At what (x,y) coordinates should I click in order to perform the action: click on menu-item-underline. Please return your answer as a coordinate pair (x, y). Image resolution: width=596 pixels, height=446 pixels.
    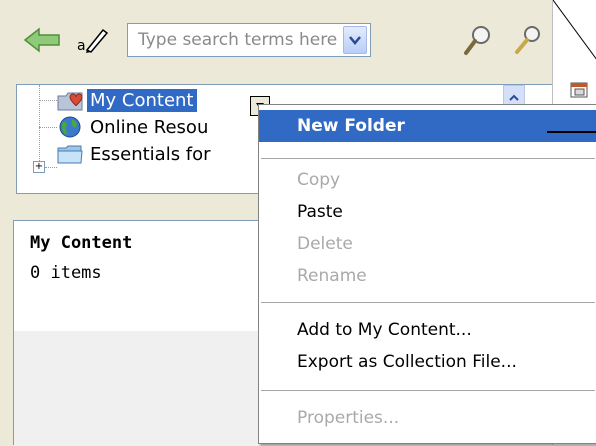
    Looking at the image, I should click on (571, 132).